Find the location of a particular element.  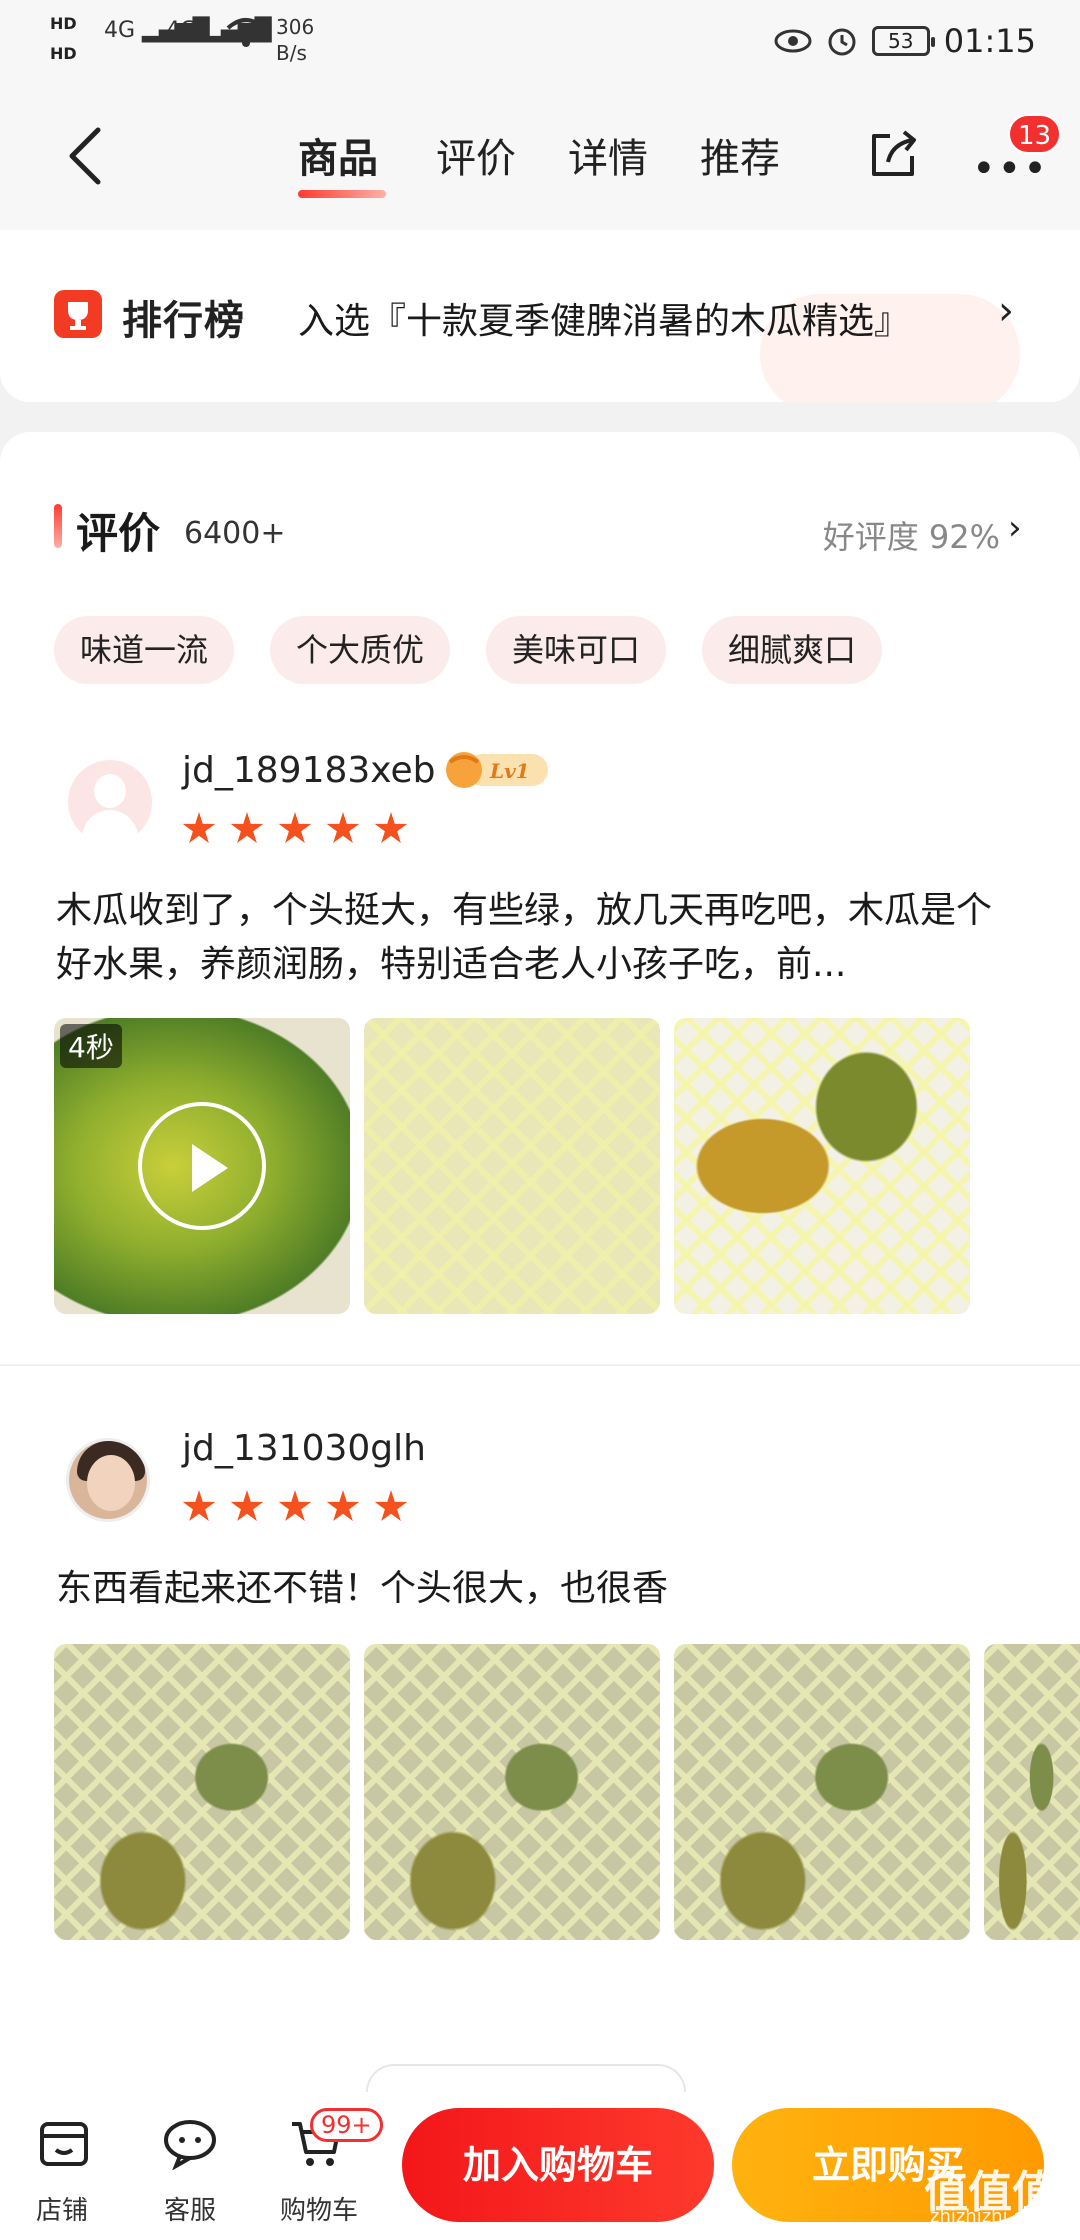

positive-rate: 好评度 92% is located at coordinates (911, 535).